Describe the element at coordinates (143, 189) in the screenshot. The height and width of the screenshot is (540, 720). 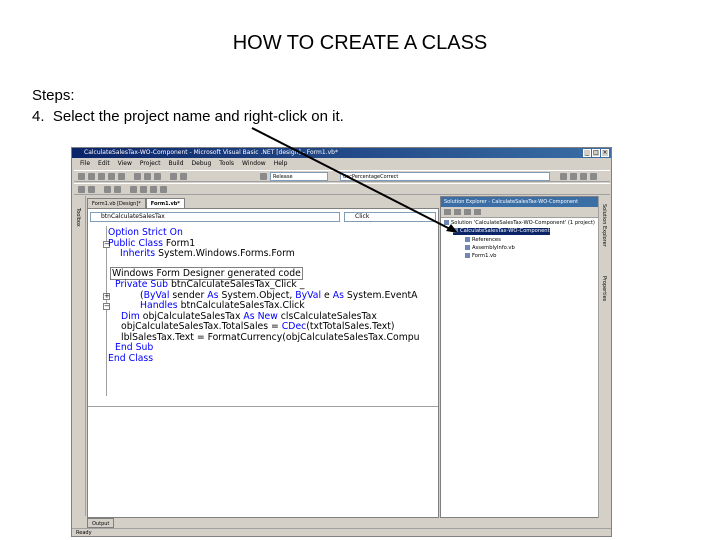
I see `next-bookmark-icon` at that location.